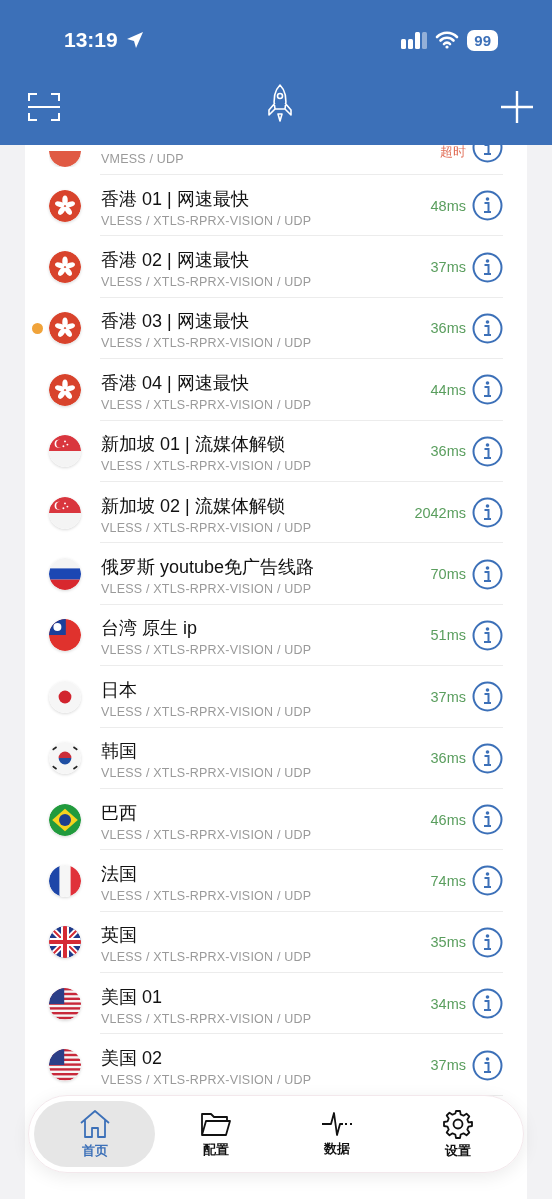  Describe the element at coordinates (482, 40) in the screenshot. I see `battery-level: 99` at that location.